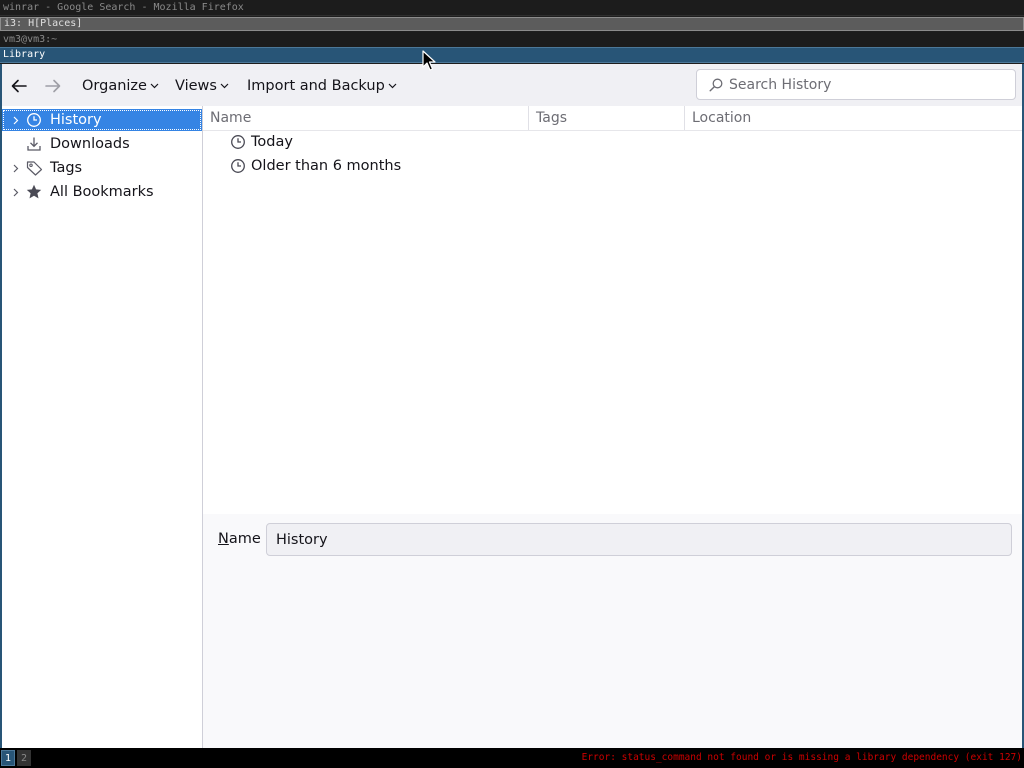 The height and width of the screenshot is (768, 1024). I want to click on workspace-button-2: 2, so click(24, 758).